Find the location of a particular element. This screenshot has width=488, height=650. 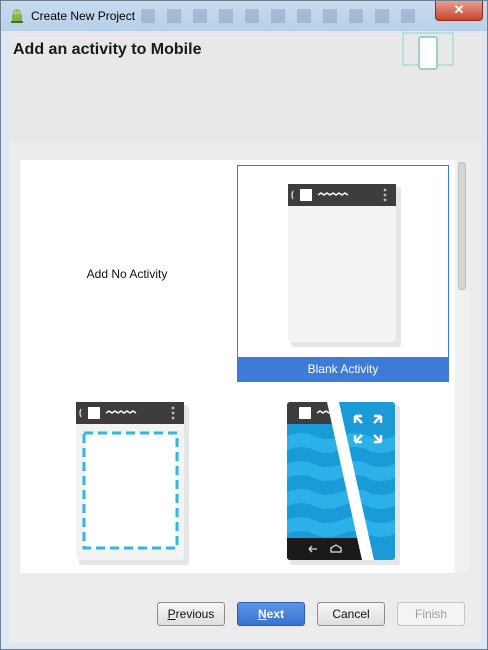

activity-tile-fragment is located at coordinates (127, 482).